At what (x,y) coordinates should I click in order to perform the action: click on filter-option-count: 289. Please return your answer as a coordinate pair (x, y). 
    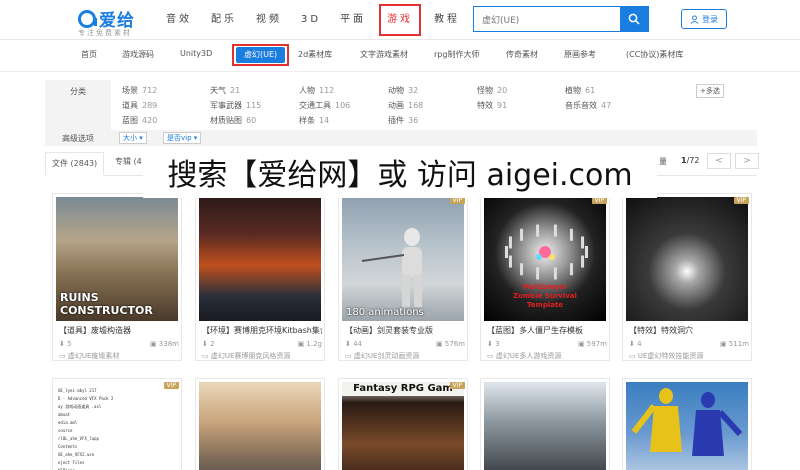
    Looking at the image, I should click on (150, 105).